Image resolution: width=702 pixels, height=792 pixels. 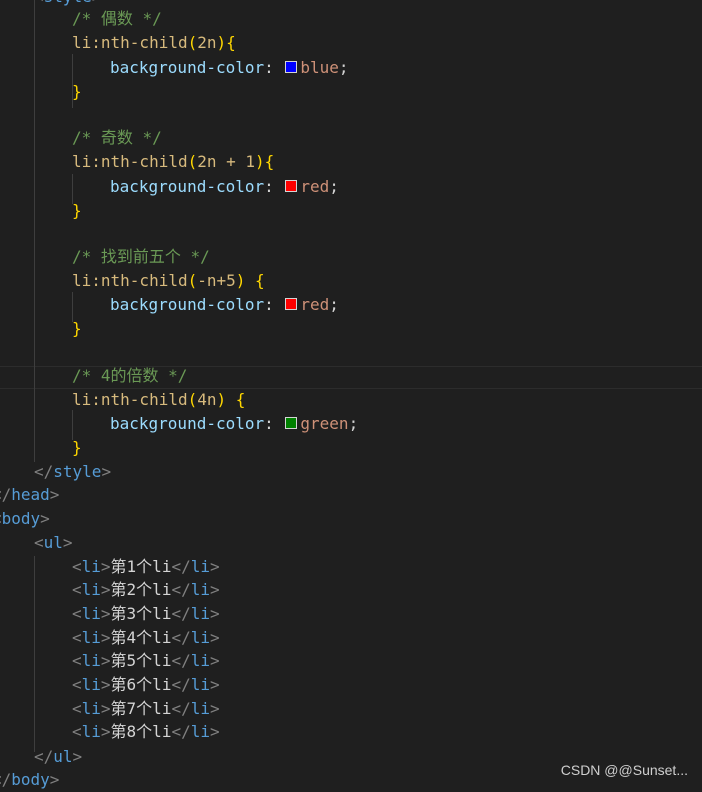 What do you see at coordinates (30, 494) in the screenshot?
I see `code-line-head-close: </head>` at bounding box center [30, 494].